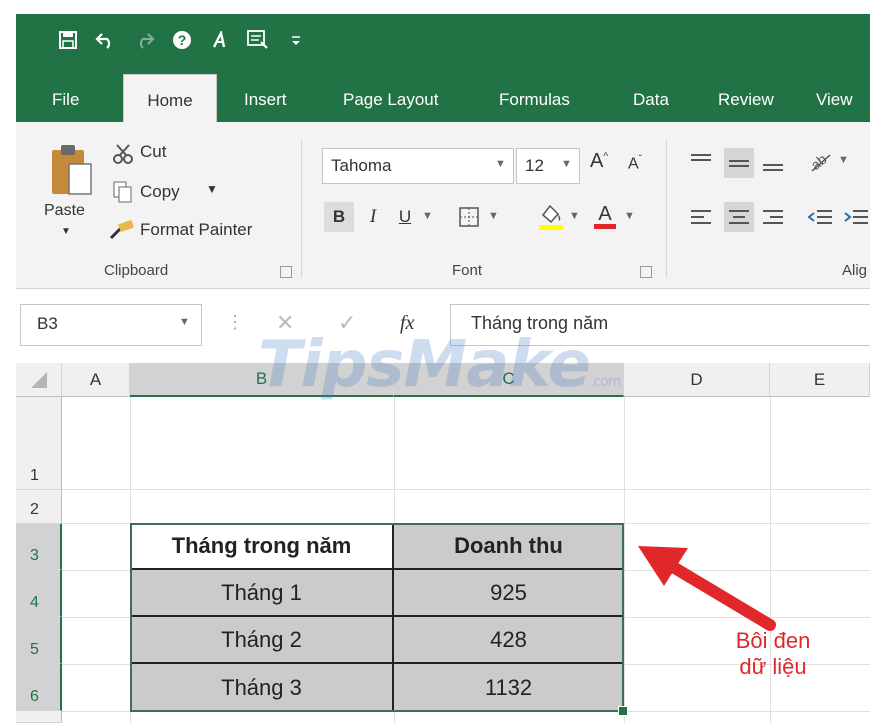  What do you see at coordinates (265, 98) in the screenshot?
I see `tab-insert: Insert` at bounding box center [265, 98].